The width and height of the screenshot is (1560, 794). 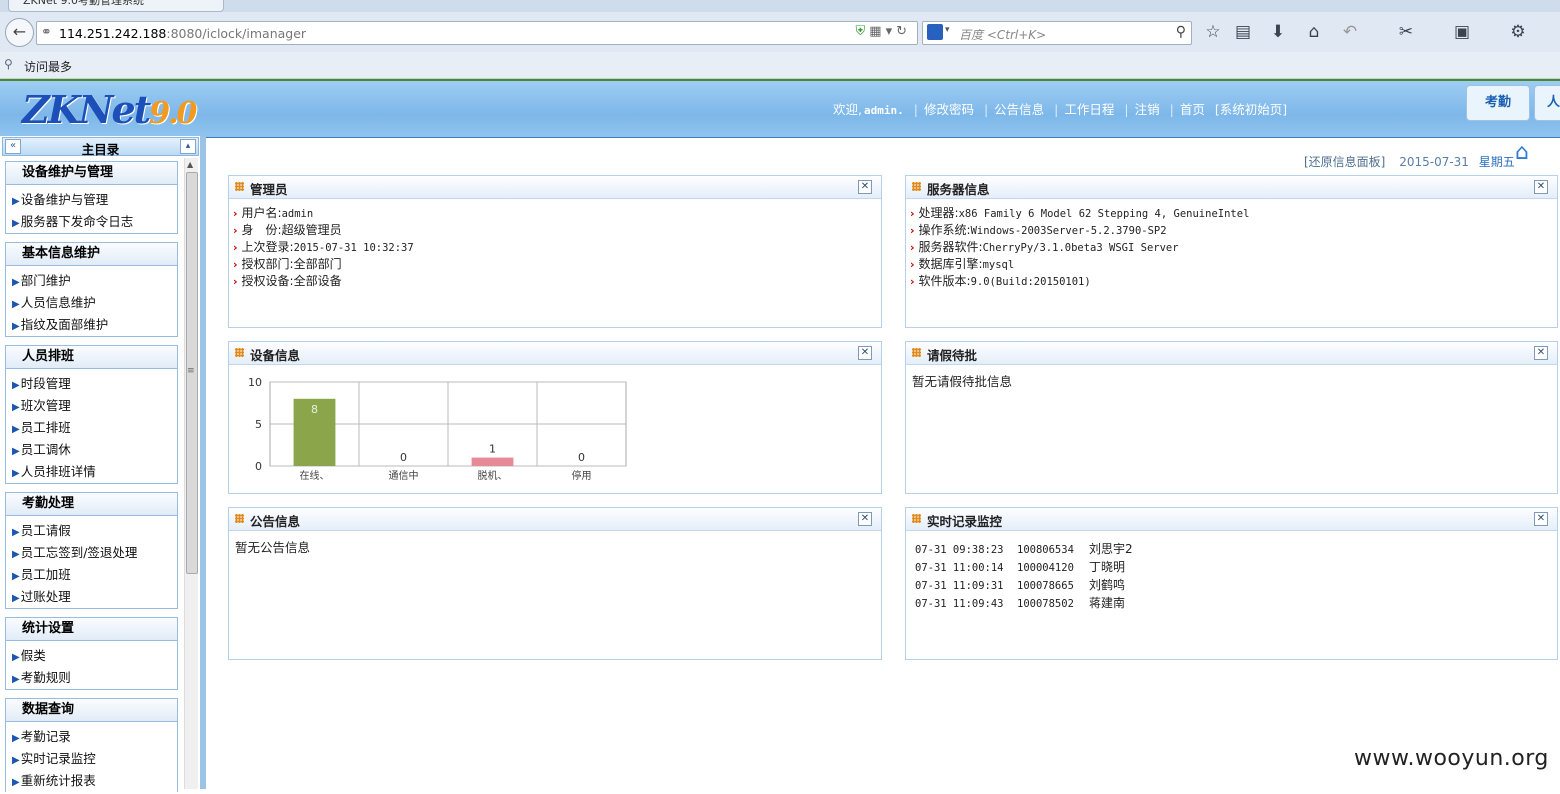 What do you see at coordinates (1002, 34) in the screenshot?
I see `search-input: 百度 <Ctrl+K>` at bounding box center [1002, 34].